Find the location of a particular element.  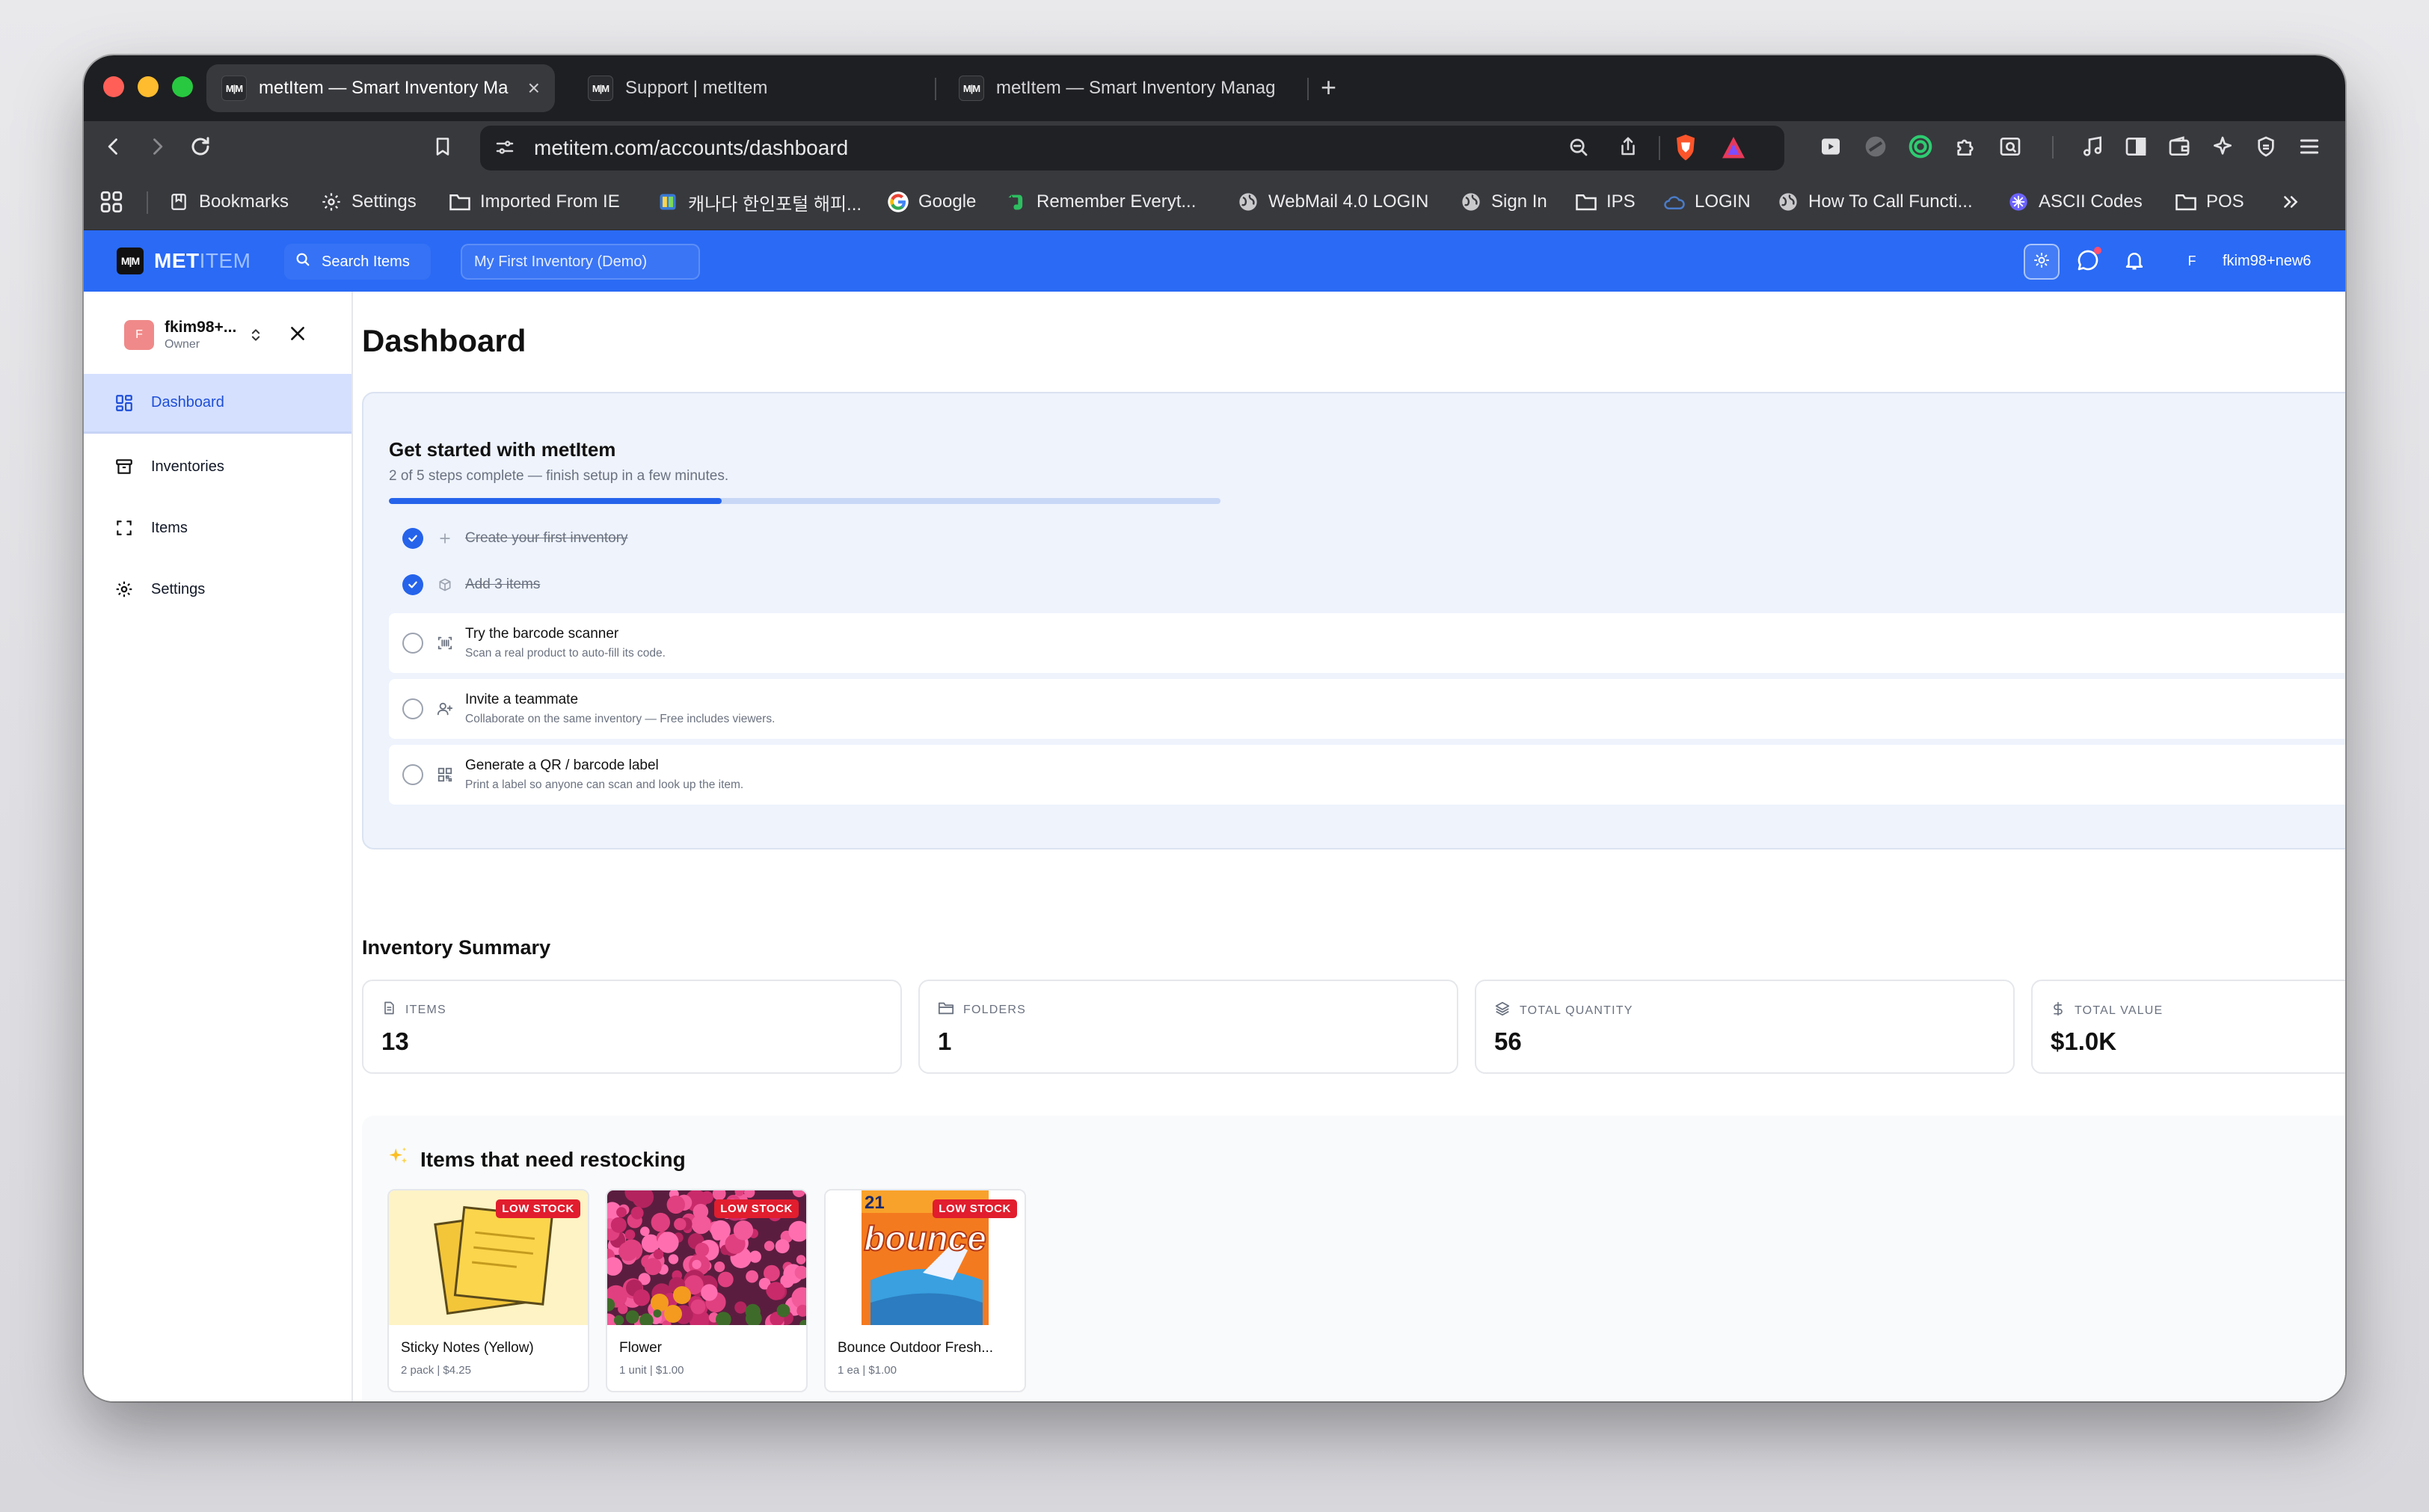

media-extension-icon is located at coordinates (1831, 147).